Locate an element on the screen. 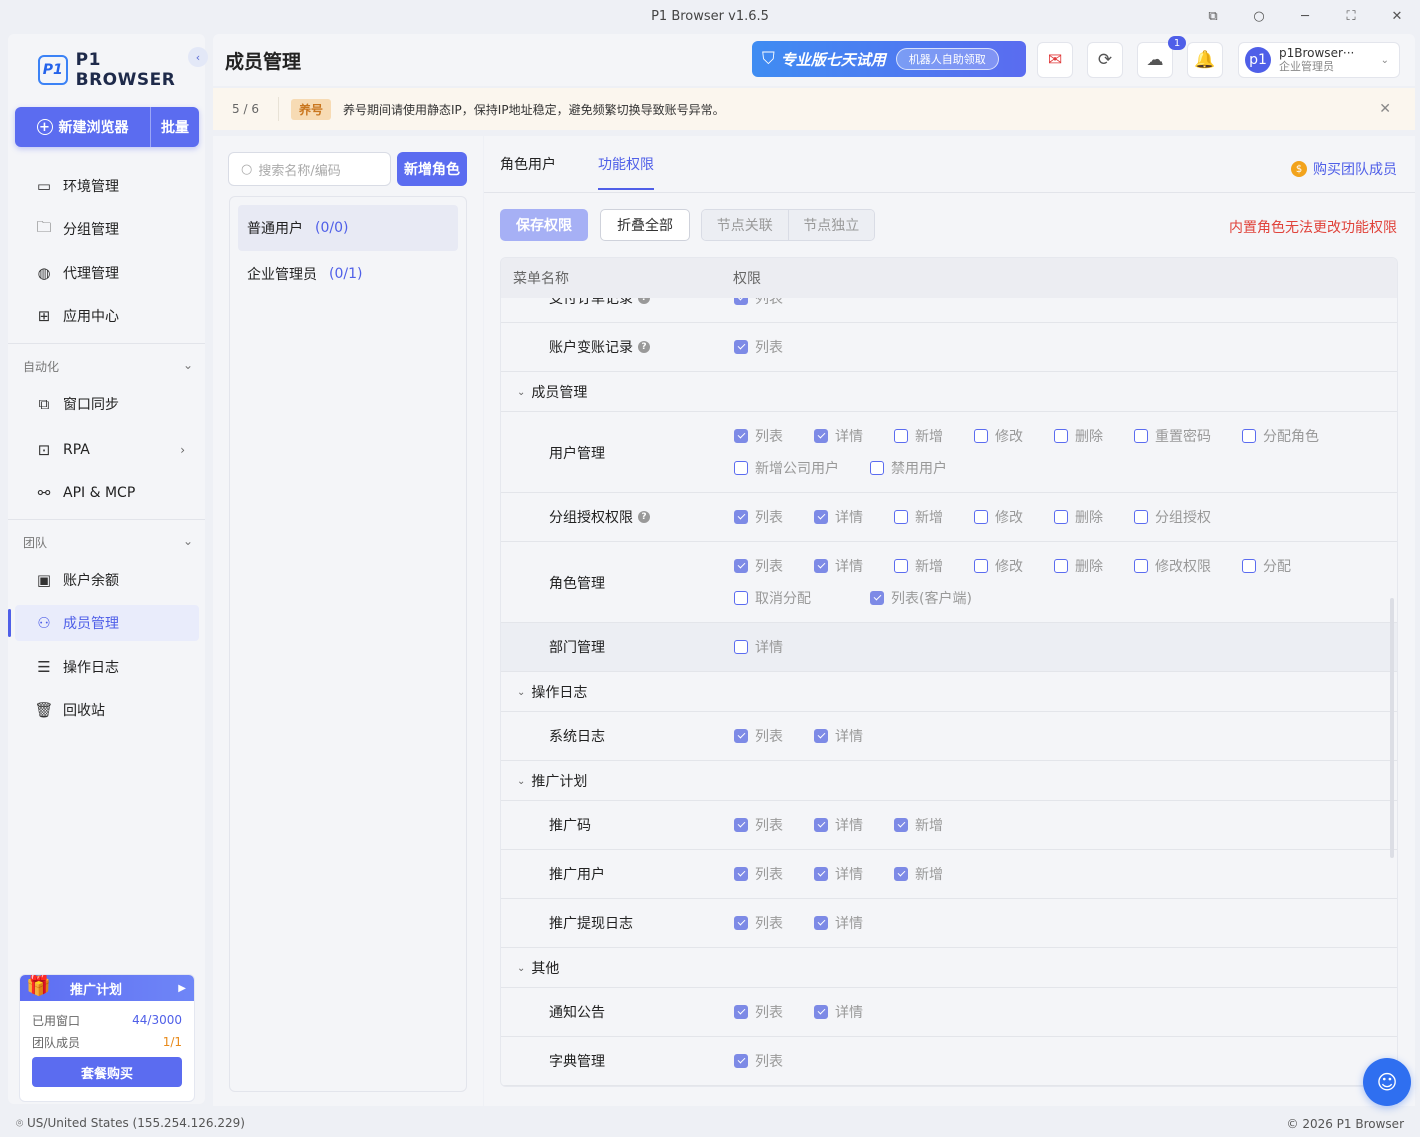 The image size is (1420, 1137). nav-apps: ⊞ 应用中心 is located at coordinates (107, 316).